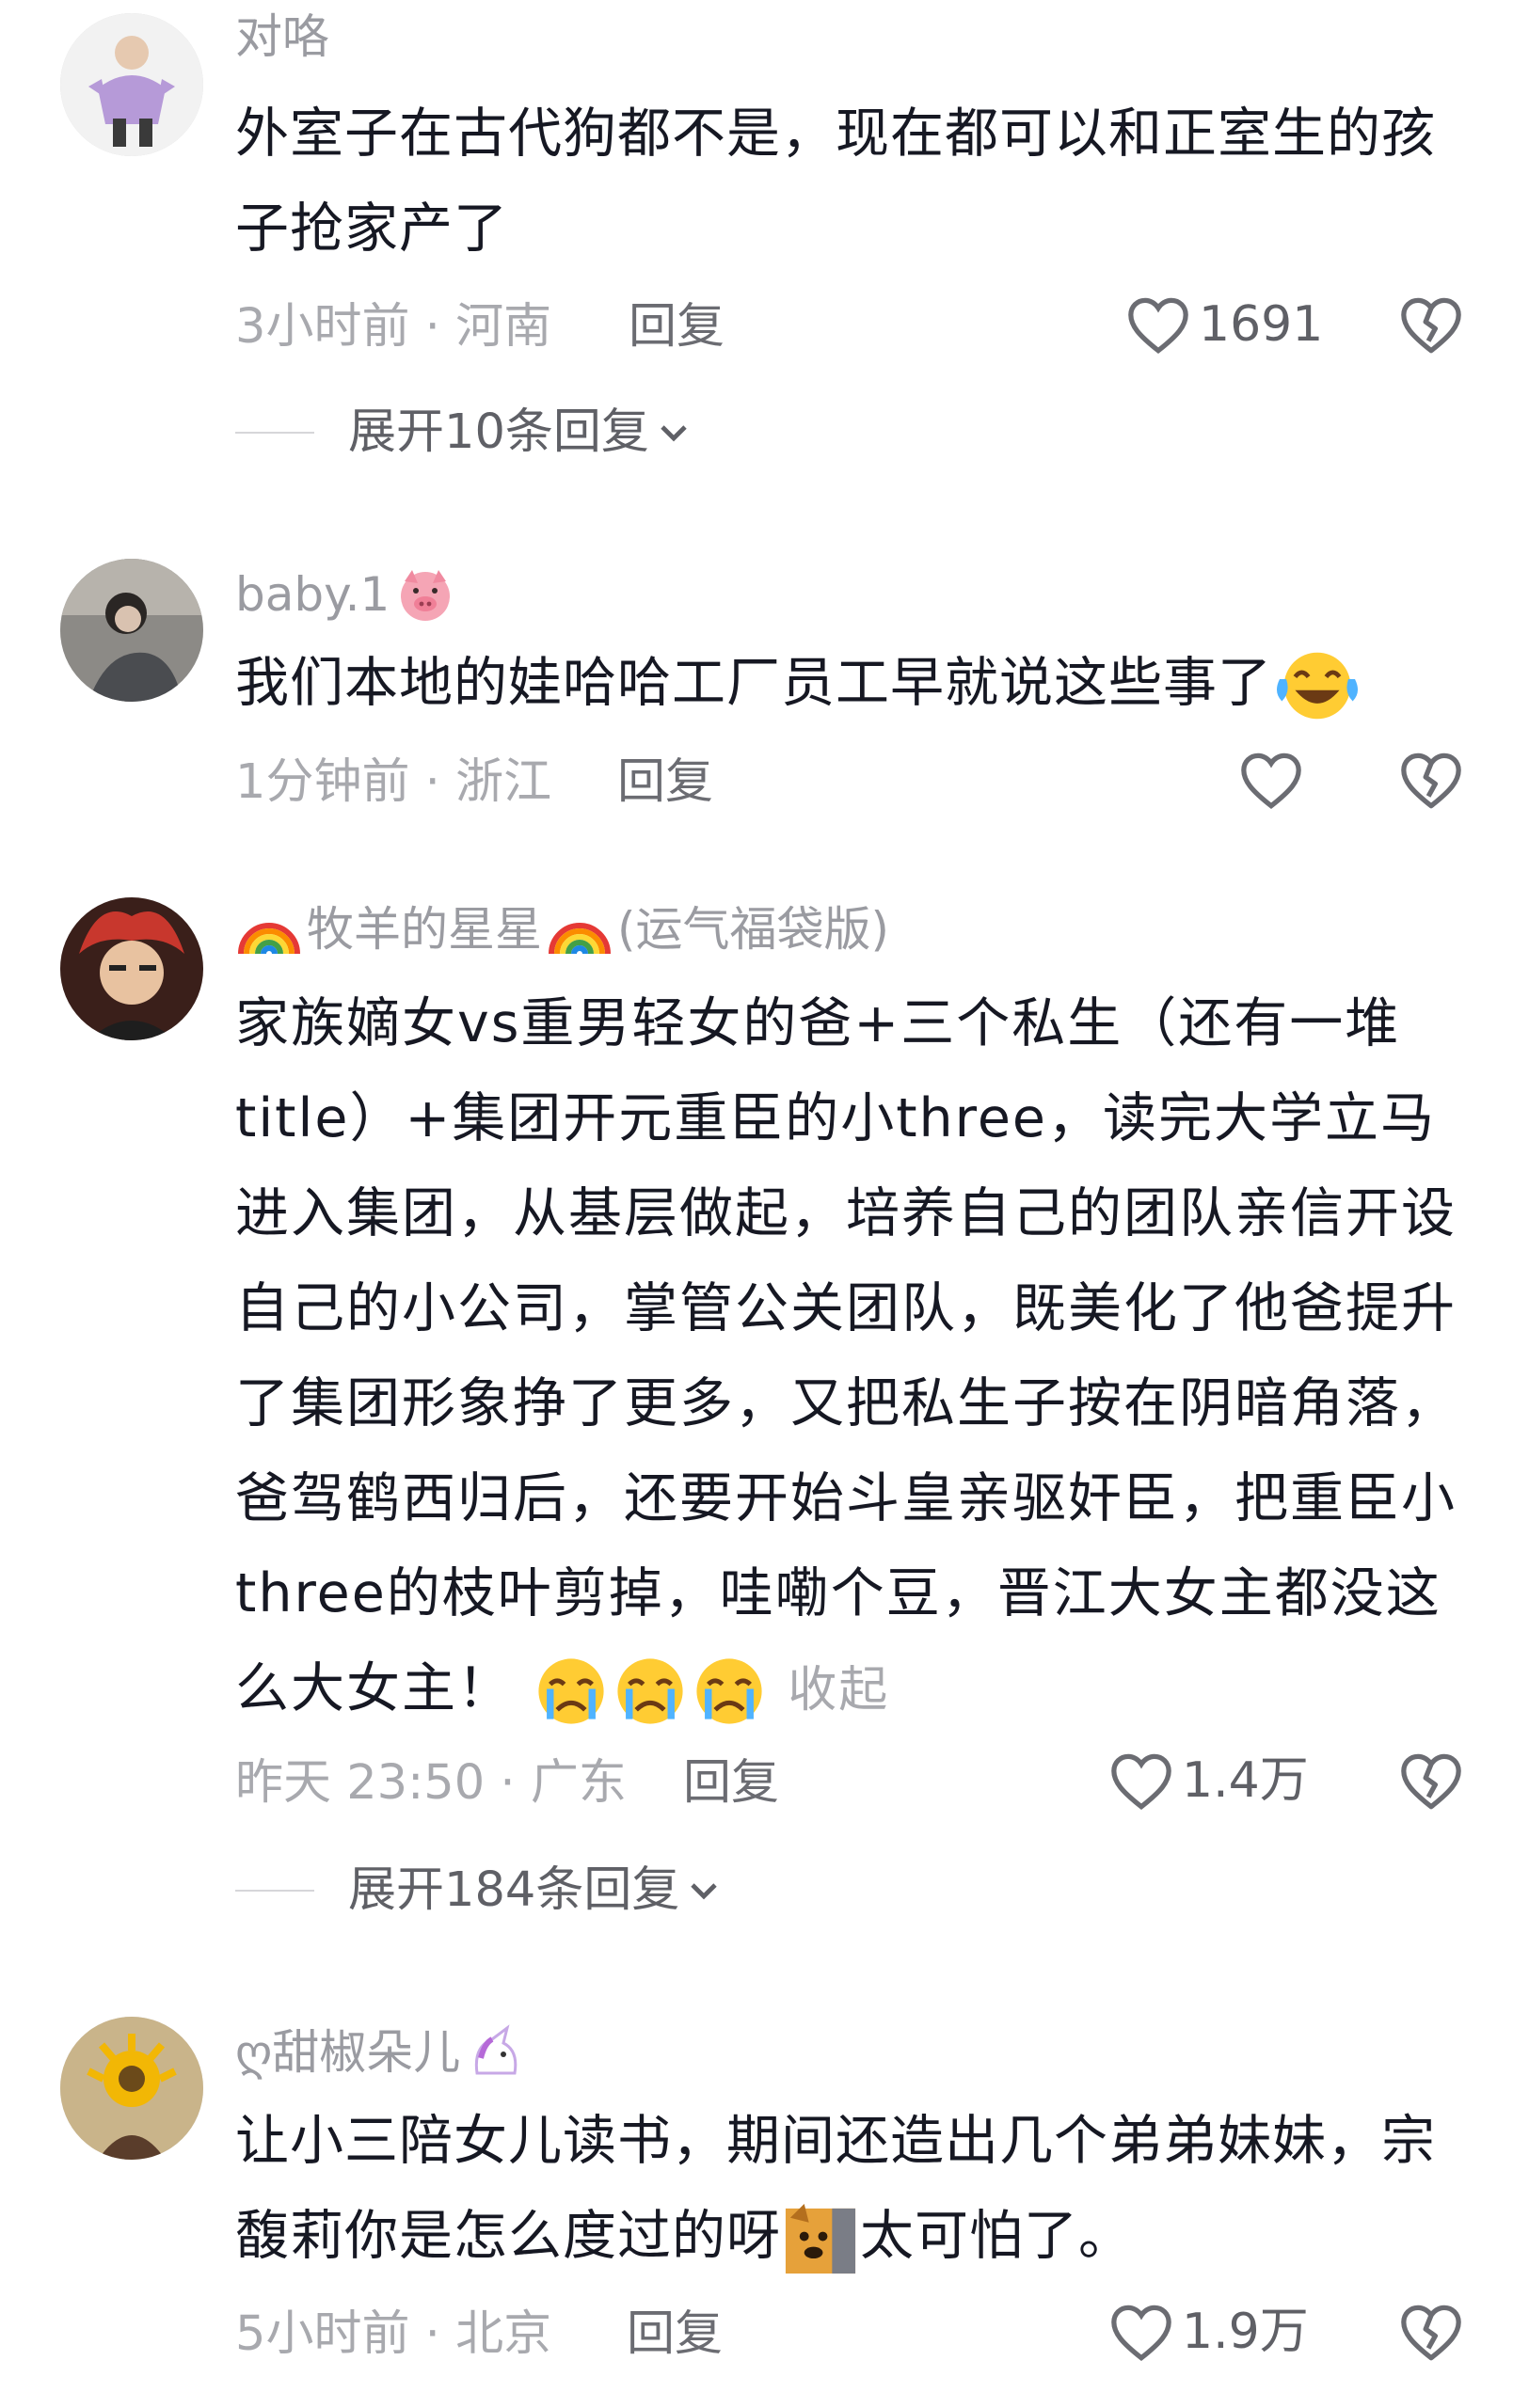 Image resolution: width=1529 pixels, height=2408 pixels. I want to click on like-count: 1.9万, so click(1245, 2332).